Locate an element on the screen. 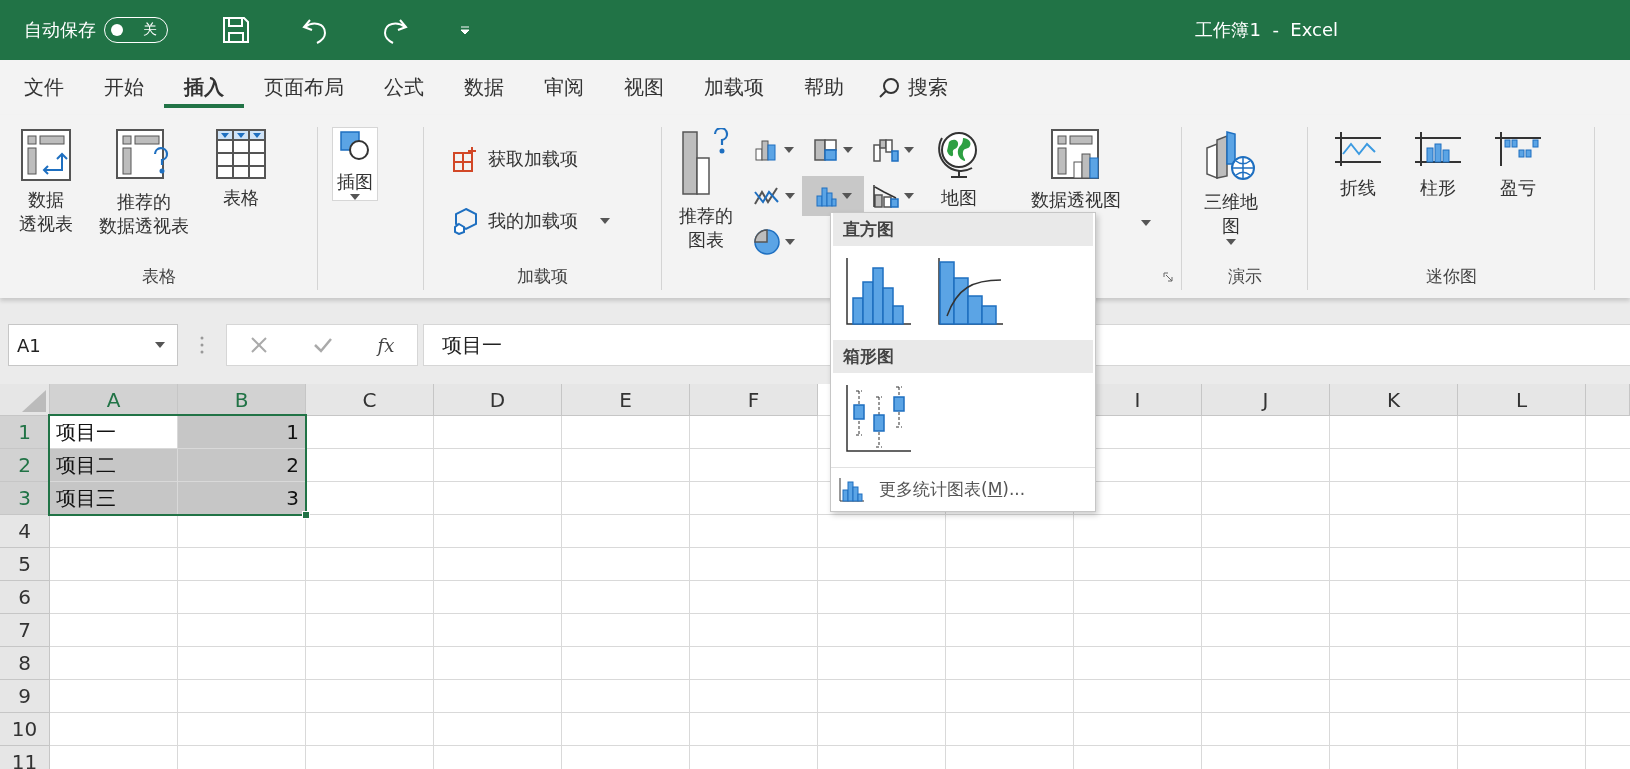 The width and height of the screenshot is (1630, 769). group-label: 表格 is located at coordinates (158, 276).